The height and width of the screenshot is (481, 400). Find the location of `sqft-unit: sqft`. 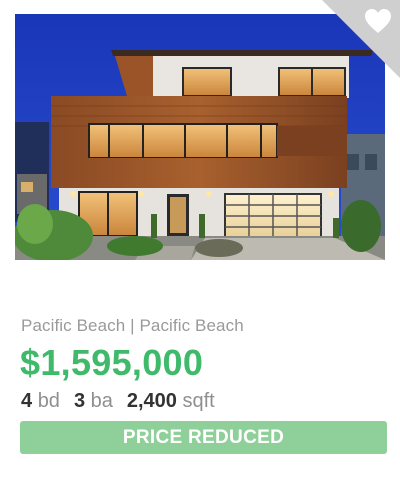

sqft-unit: sqft is located at coordinates (198, 401).